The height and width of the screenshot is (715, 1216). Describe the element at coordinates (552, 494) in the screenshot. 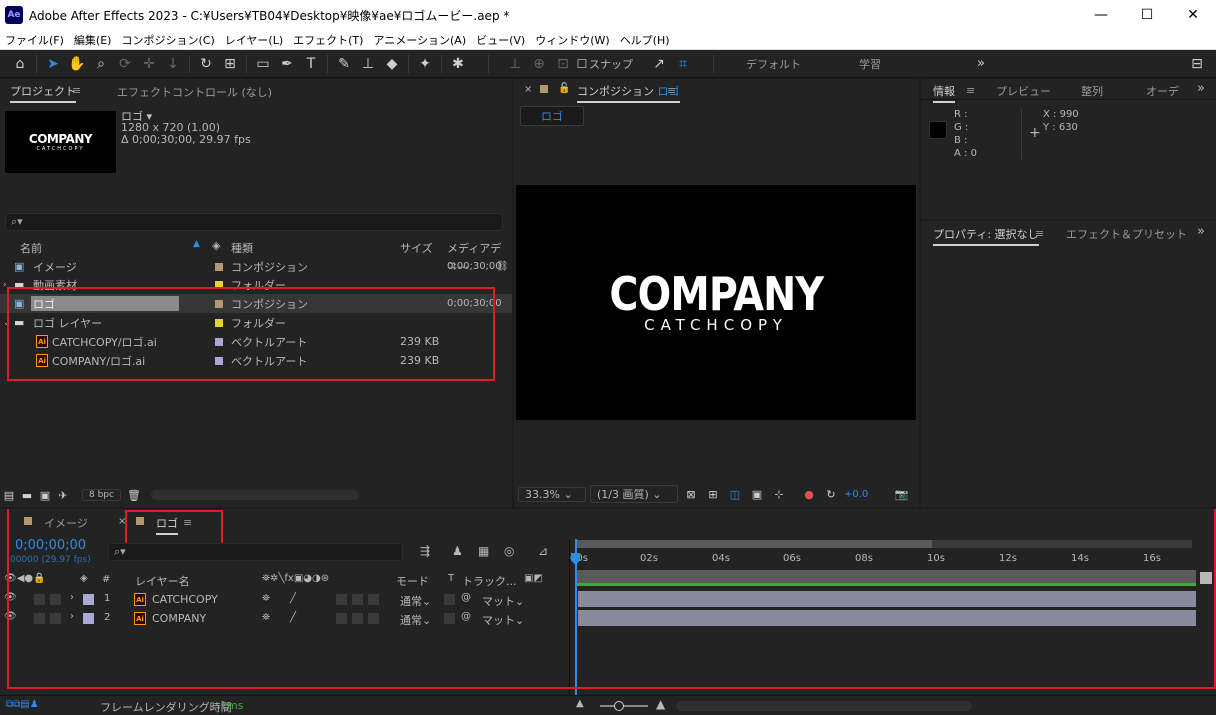

I see `zoom-dropdown: 33.3% ⌄` at that location.